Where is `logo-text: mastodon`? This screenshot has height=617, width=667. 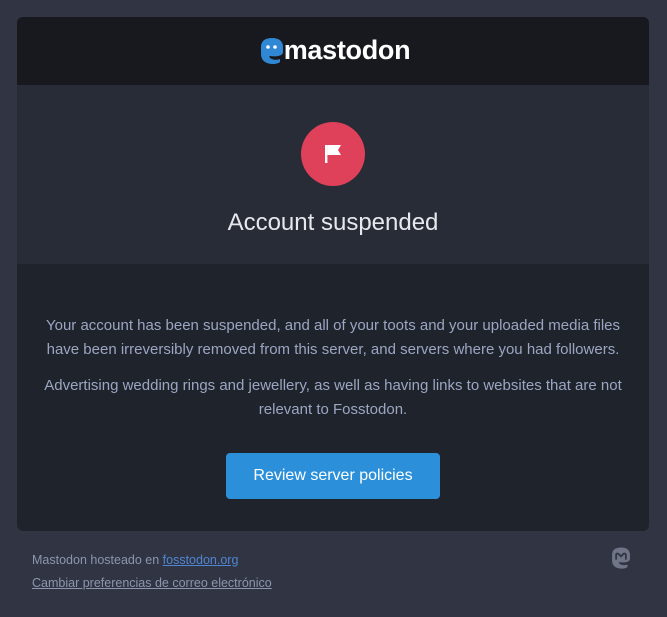
logo-text: mastodon is located at coordinates (347, 49).